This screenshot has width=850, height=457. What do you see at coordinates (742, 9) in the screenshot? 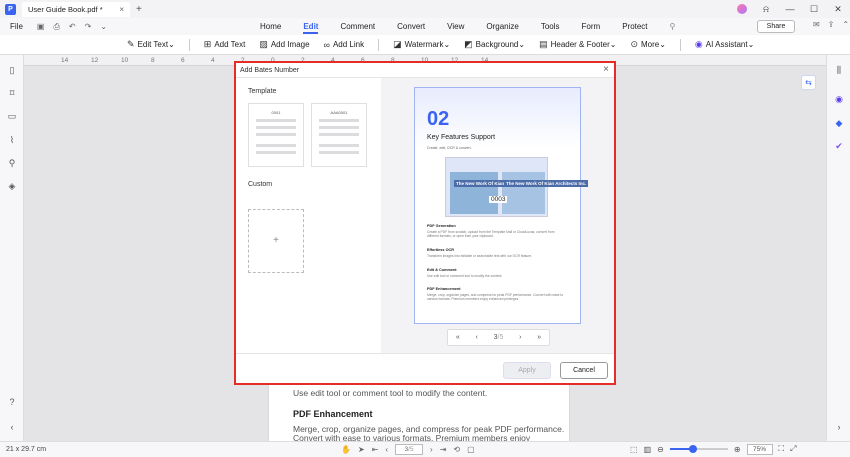
I see `avatar` at bounding box center [742, 9].